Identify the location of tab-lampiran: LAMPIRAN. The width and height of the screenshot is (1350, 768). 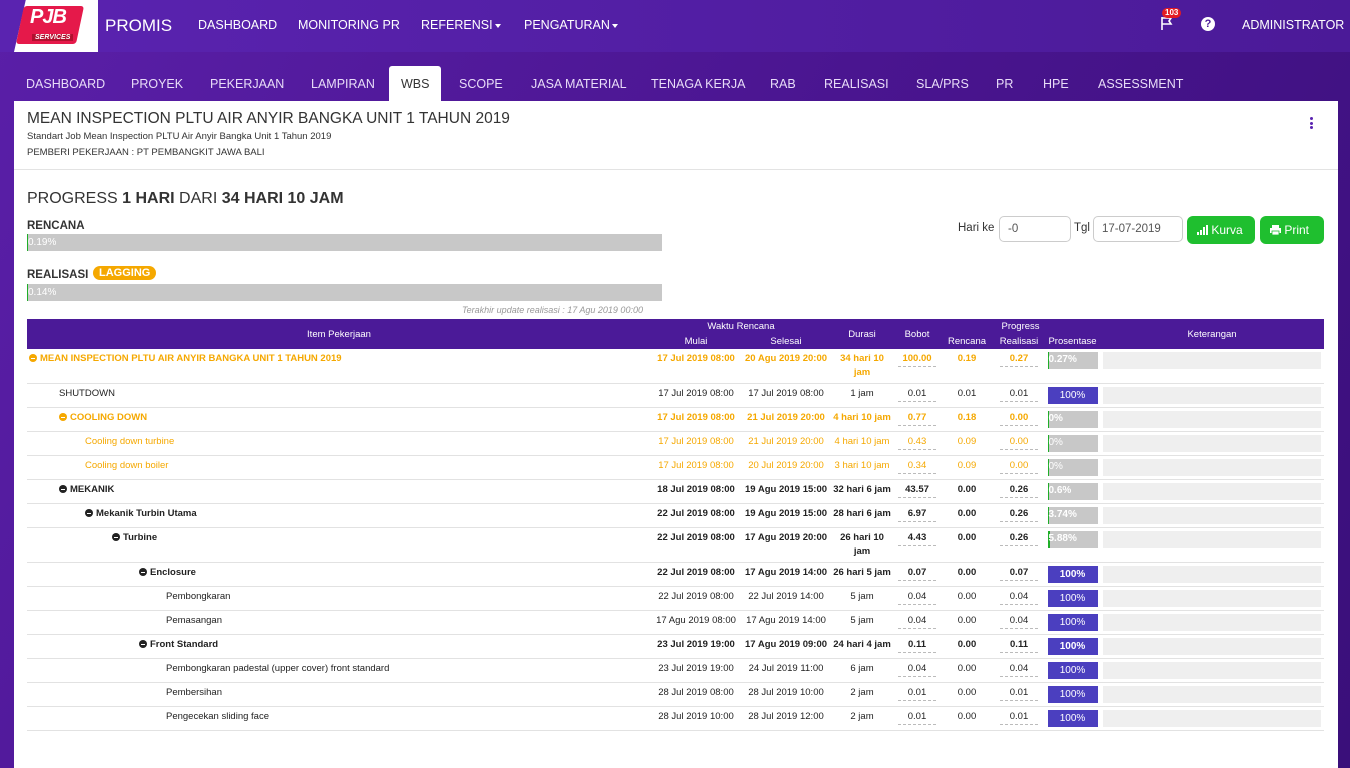
(343, 84).